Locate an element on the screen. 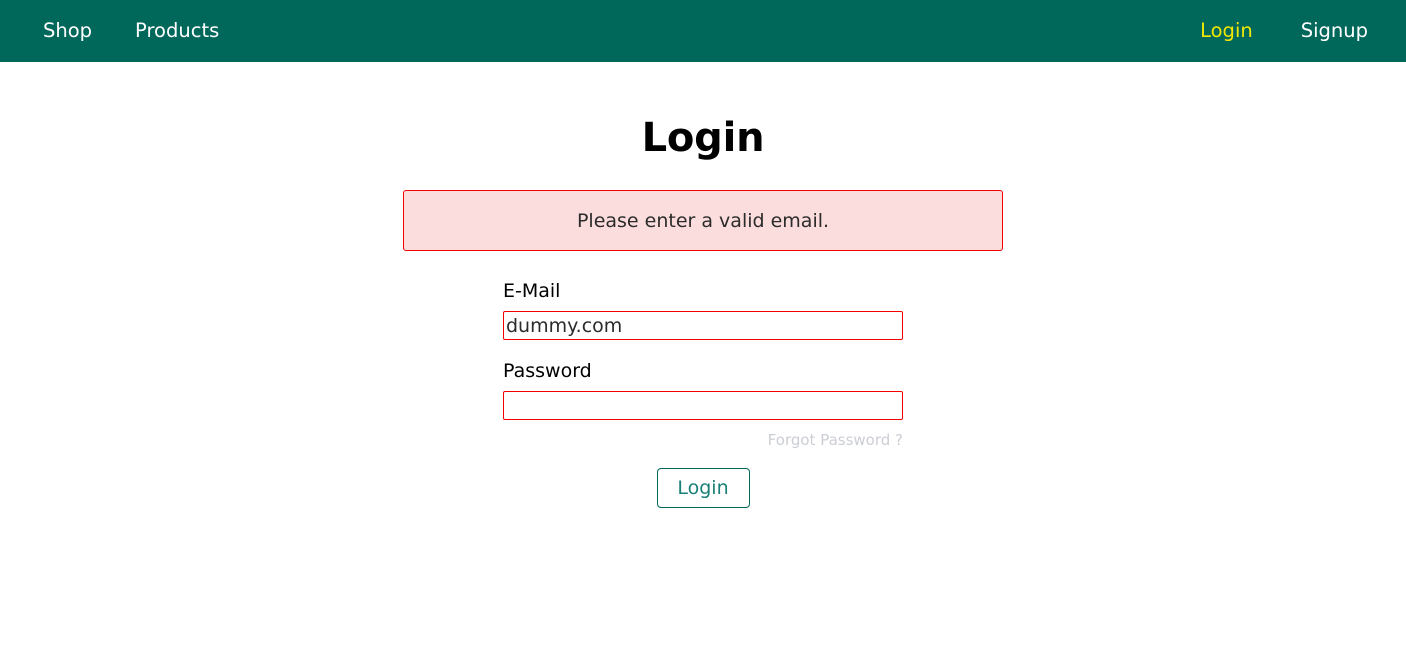 The width and height of the screenshot is (1406, 665). nav-left-group: Shop Products is located at coordinates (152, 31).